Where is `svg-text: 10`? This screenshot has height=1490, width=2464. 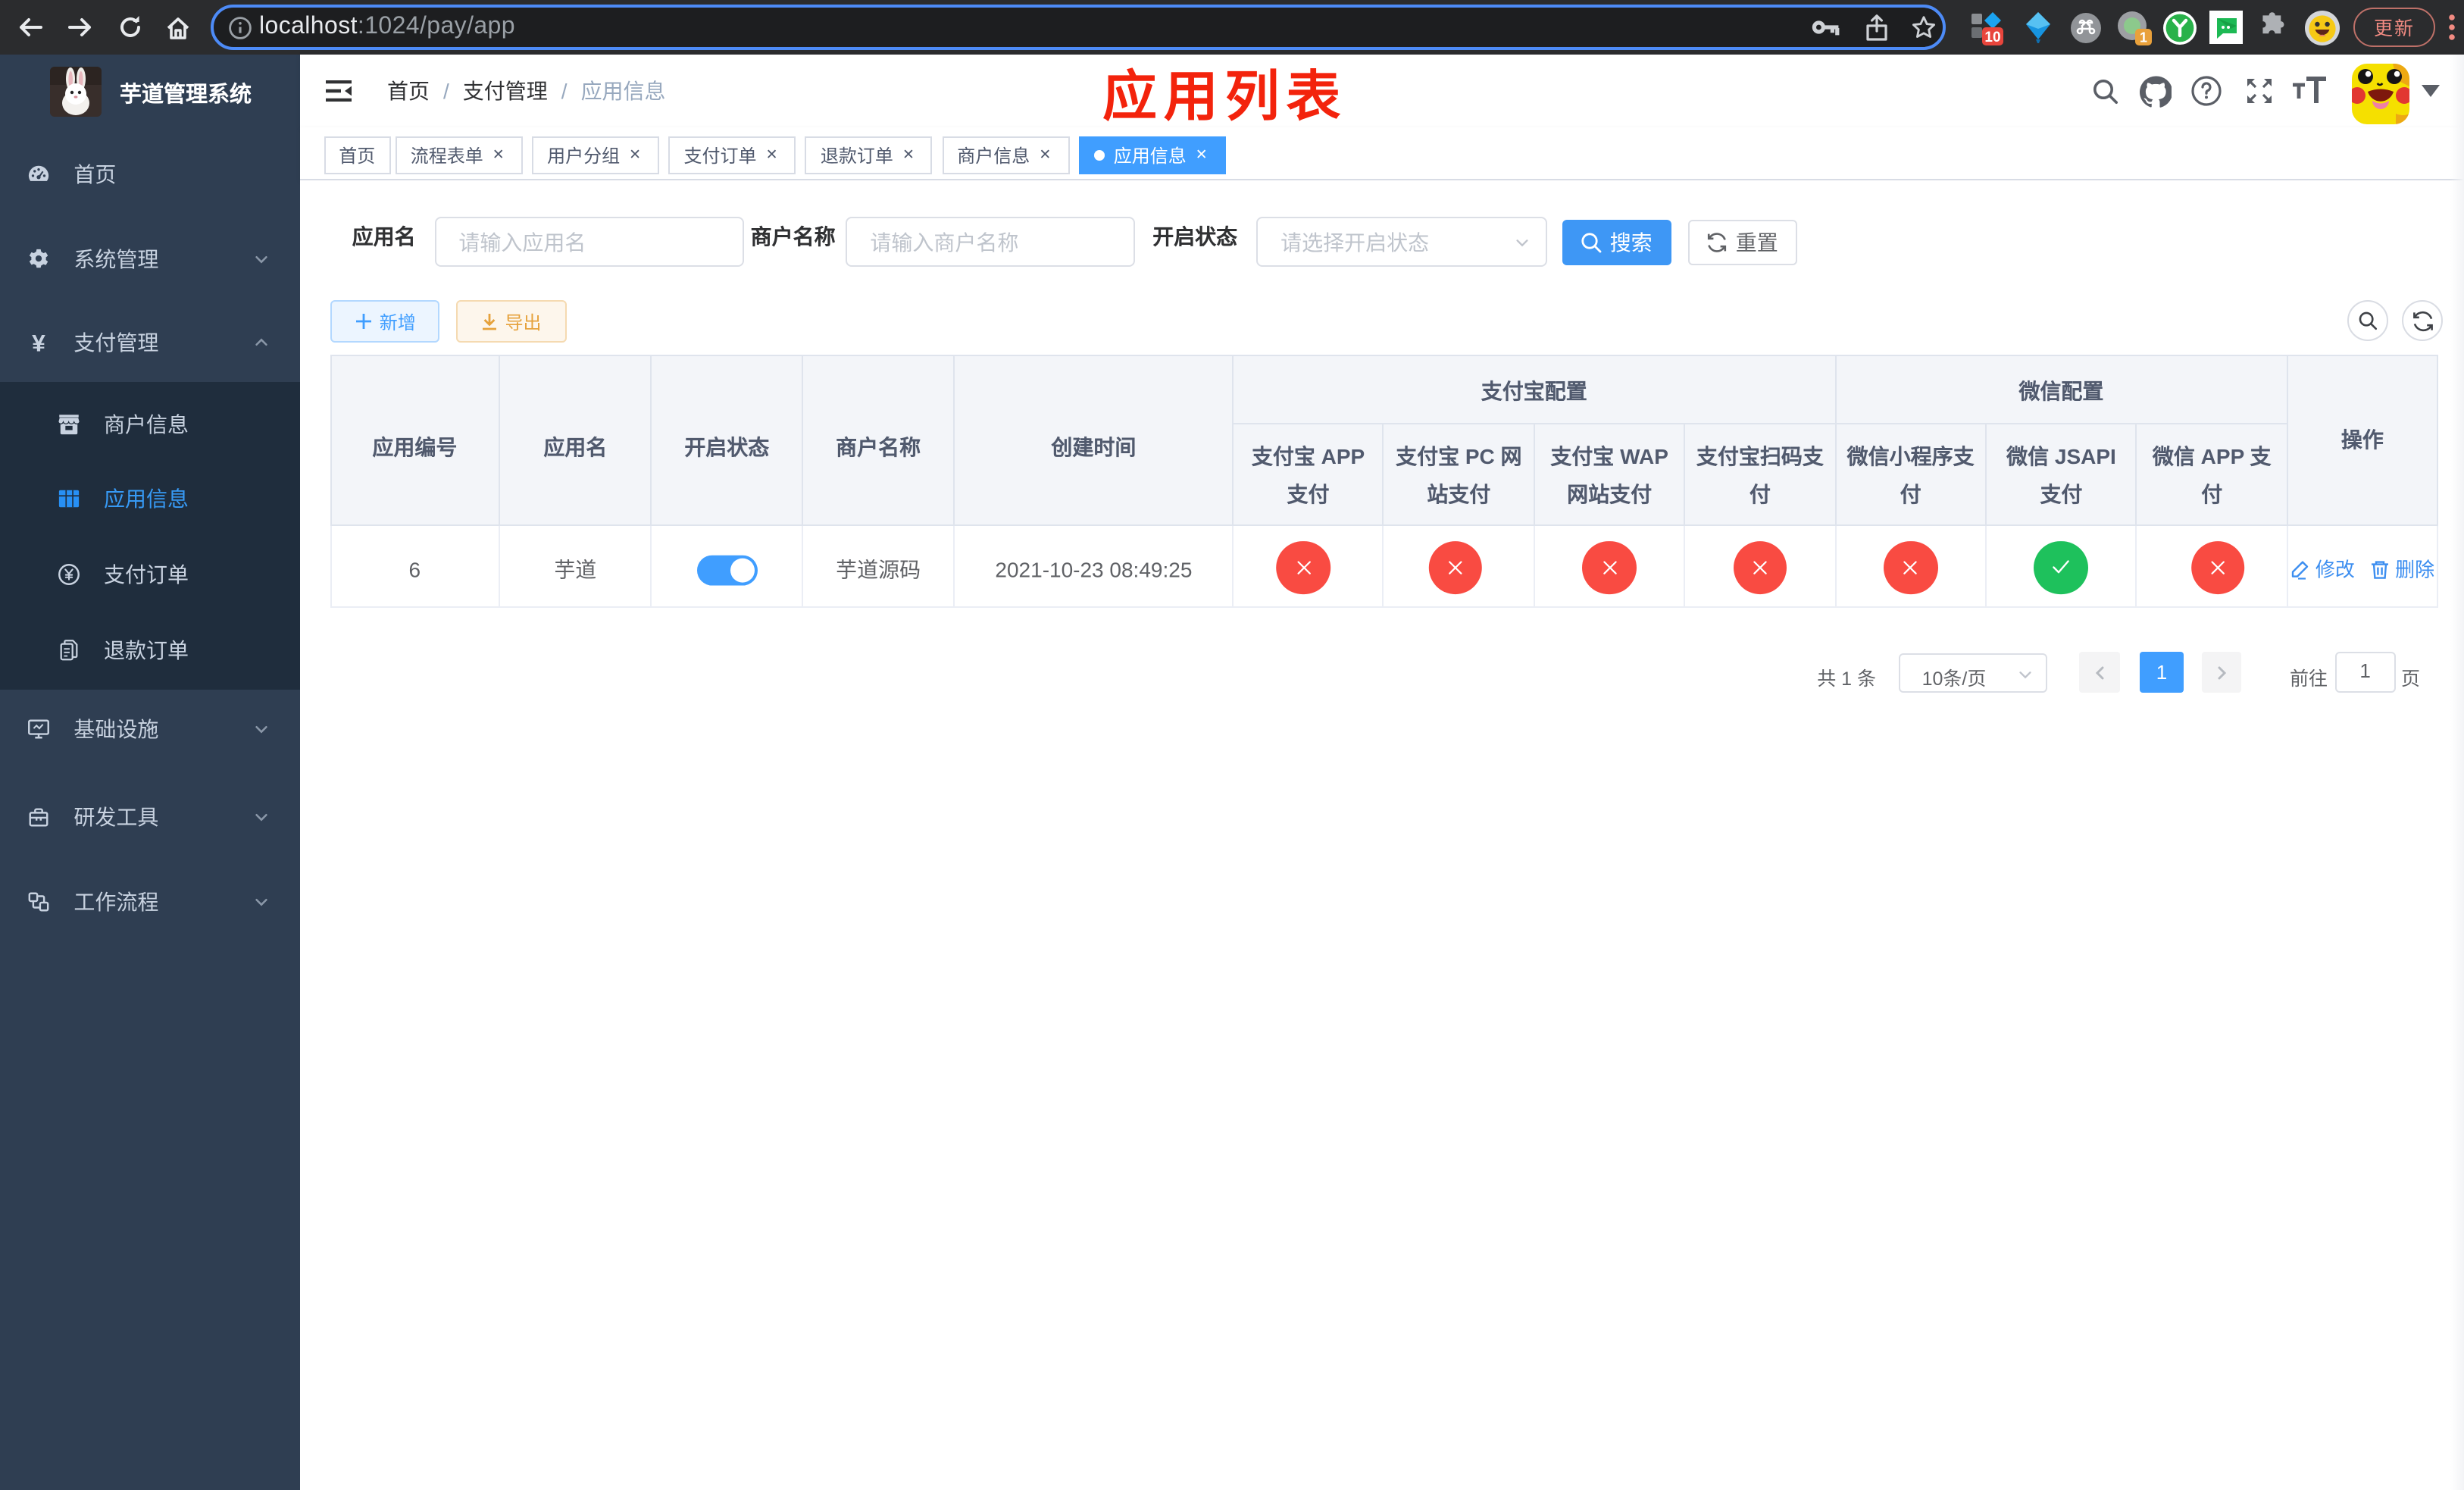 svg-text: 10 is located at coordinates (1992, 37).